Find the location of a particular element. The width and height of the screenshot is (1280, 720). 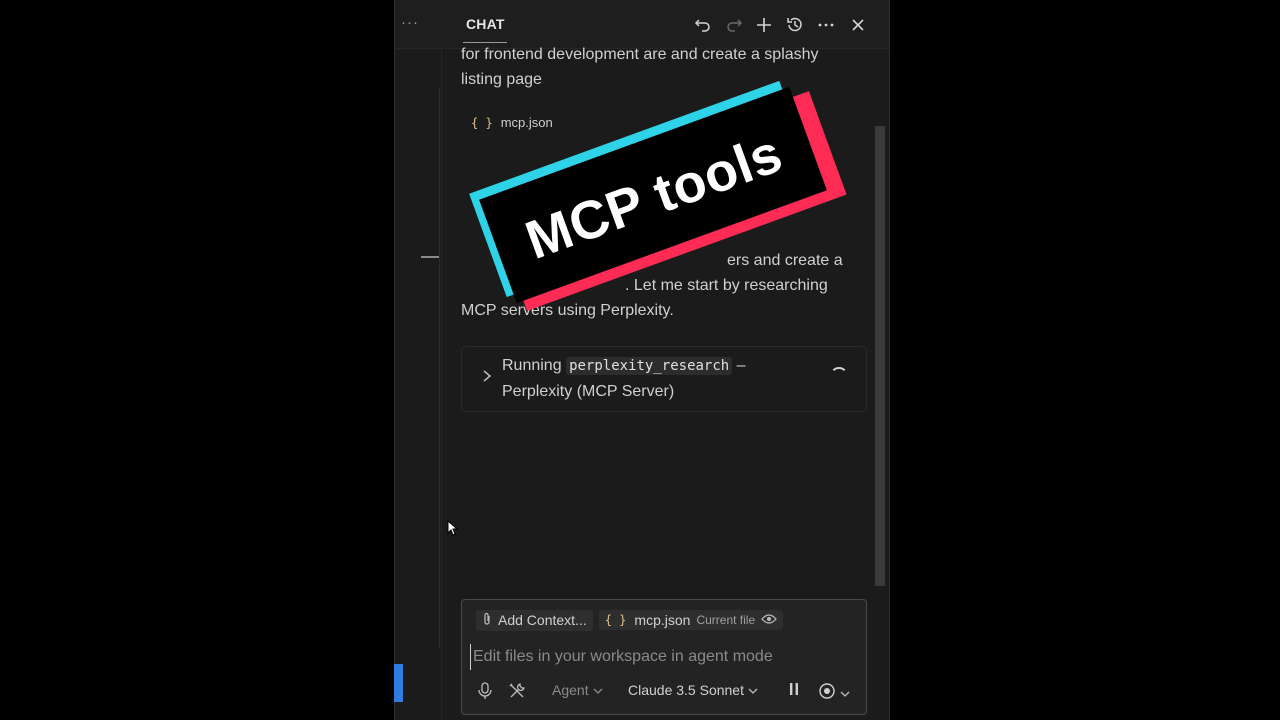

model-select: Claude 3.5 Sonnet is located at coordinates (693, 690).